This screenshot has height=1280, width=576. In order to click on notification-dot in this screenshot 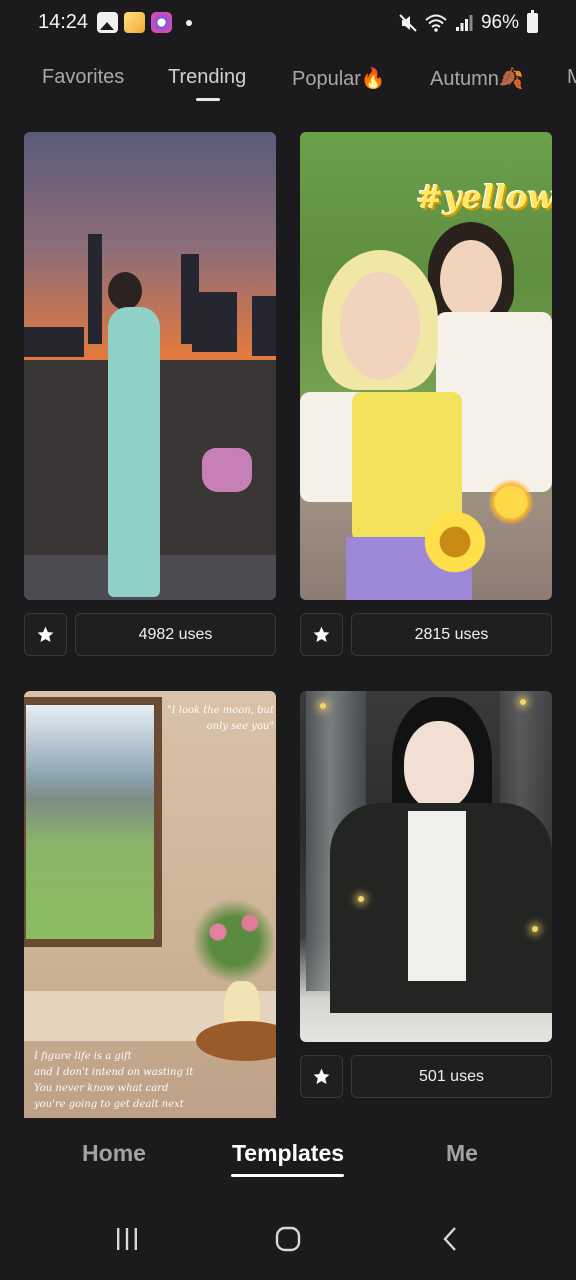, I will do `click(189, 22)`.